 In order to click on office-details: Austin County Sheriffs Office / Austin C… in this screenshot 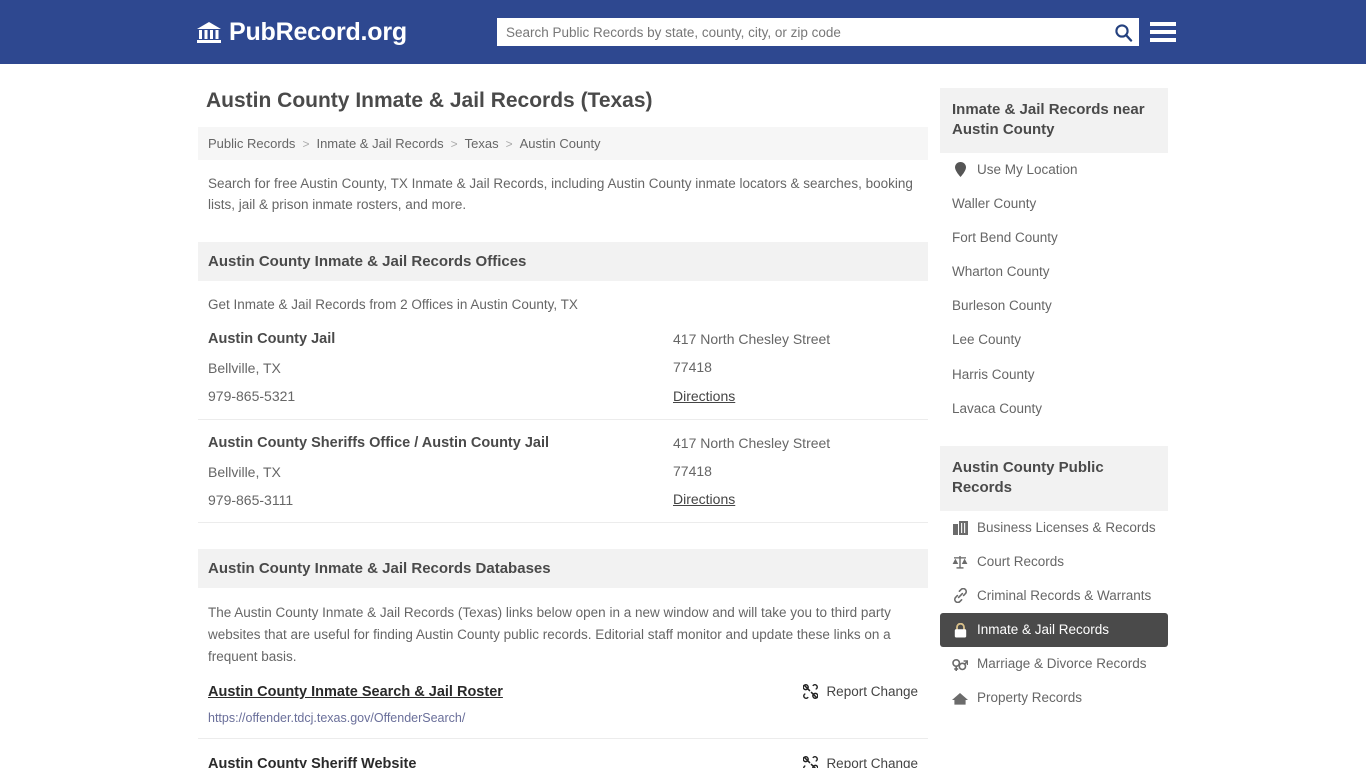, I will do `click(440, 471)`.